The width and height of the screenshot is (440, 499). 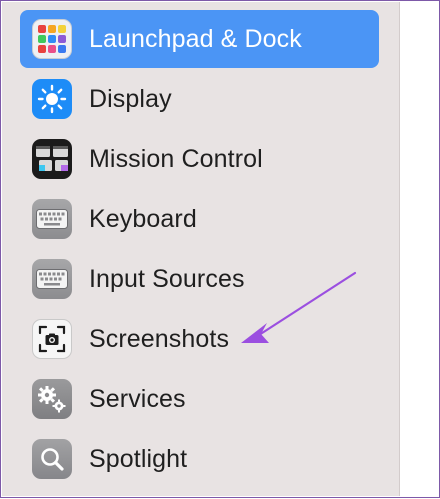 What do you see at coordinates (159, 338) in the screenshot?
I see `sidebar-item-label: Screenshots` at bounding box center [159, 338].